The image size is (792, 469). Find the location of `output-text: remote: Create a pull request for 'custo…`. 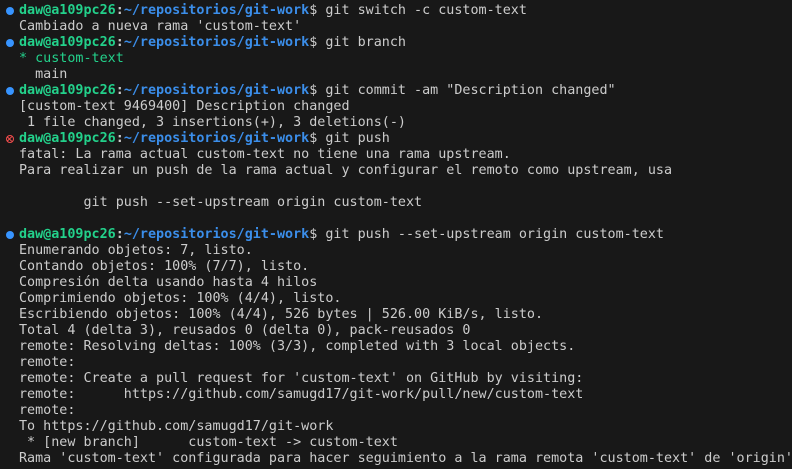

output-text: remote: Create a pull request for 'custo… is located at coordinates (301, 378).